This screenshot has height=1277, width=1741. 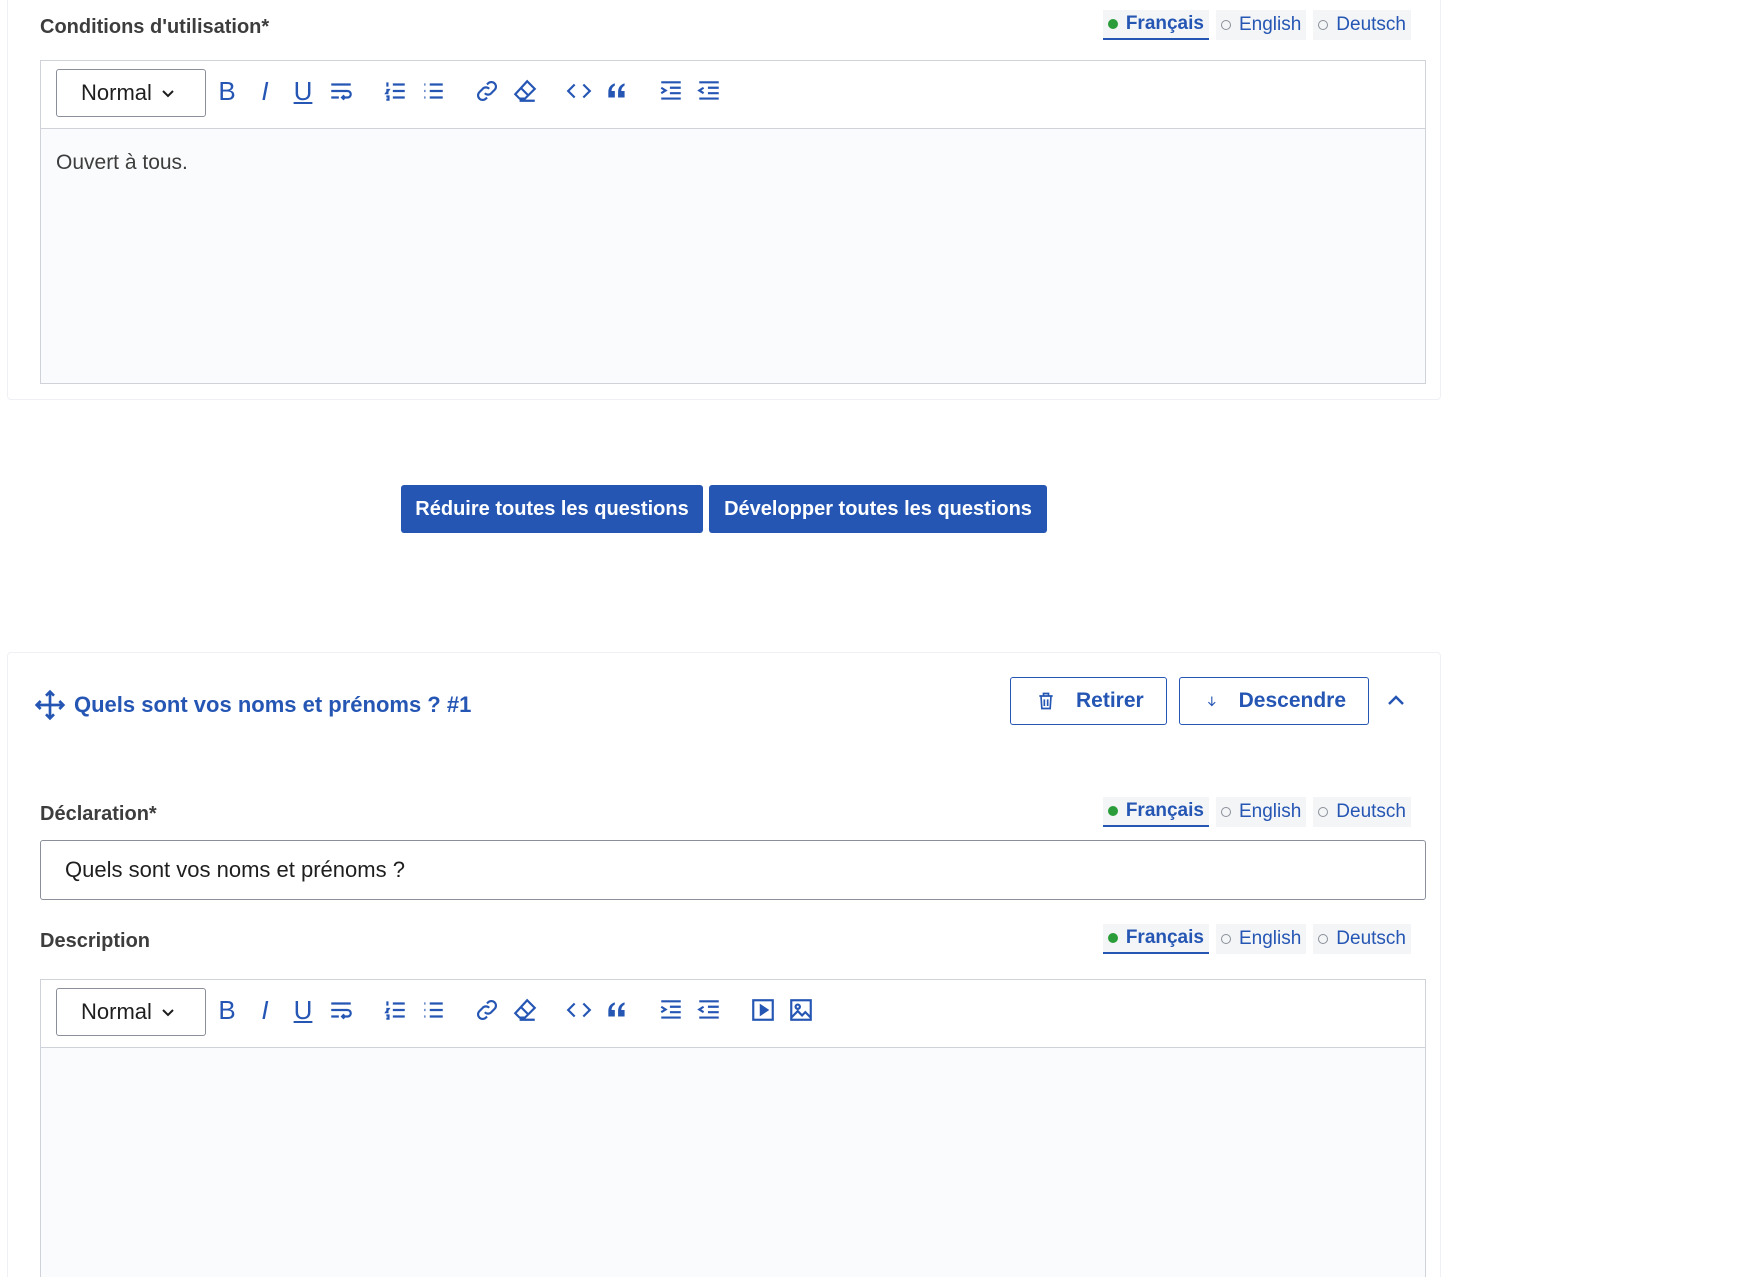 What do you see at coordinates (1110, 700) in the screenshot?
I see `remove-label: Retirer` at bounding box center [1110, 700].